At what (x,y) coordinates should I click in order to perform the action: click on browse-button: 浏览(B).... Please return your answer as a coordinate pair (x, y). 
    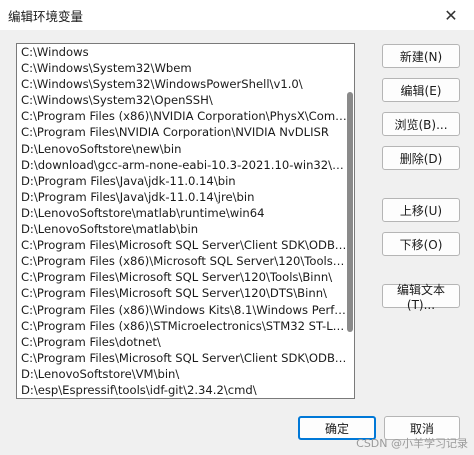
    Looking at the image, I should click on (421, 124).